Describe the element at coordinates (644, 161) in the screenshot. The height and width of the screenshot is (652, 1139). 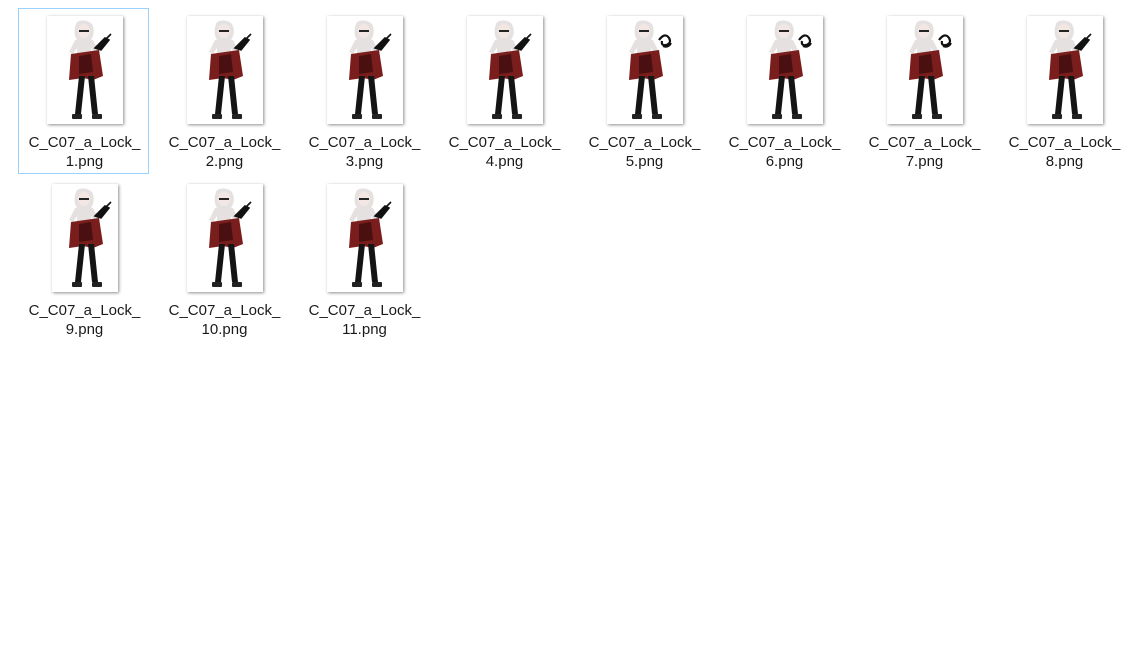
I see `file-name-line2: 5.png` at that location.